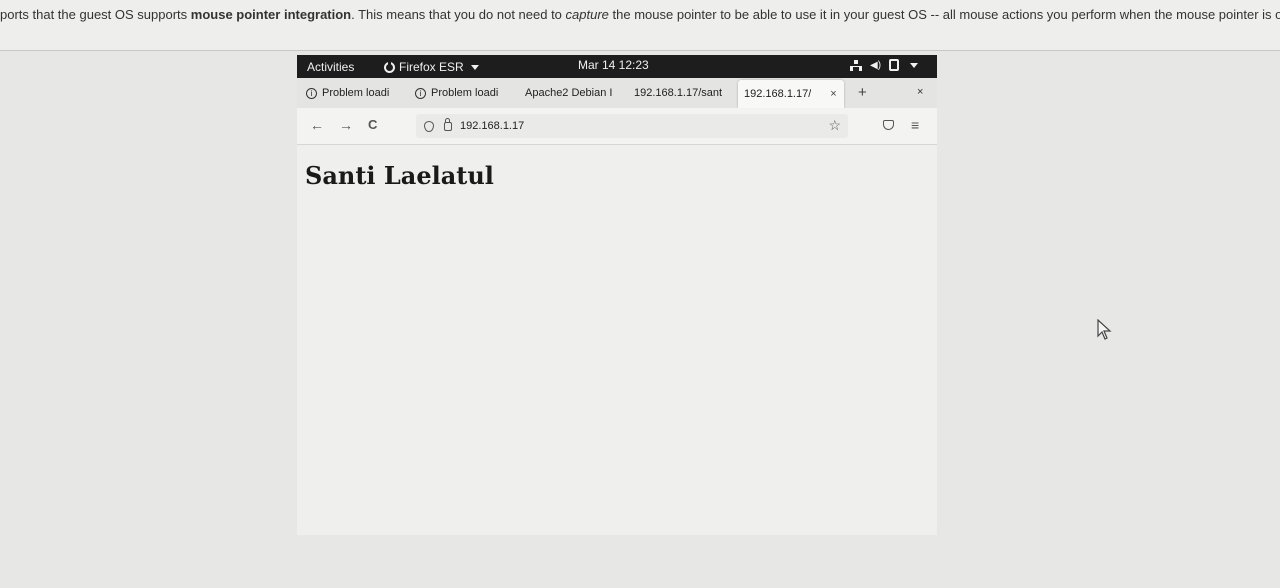  What do you see at coordinates (915, 125) in the screenshot?
I see `hamburger-menu-icon: ≡` at bounding box center [915, 125].